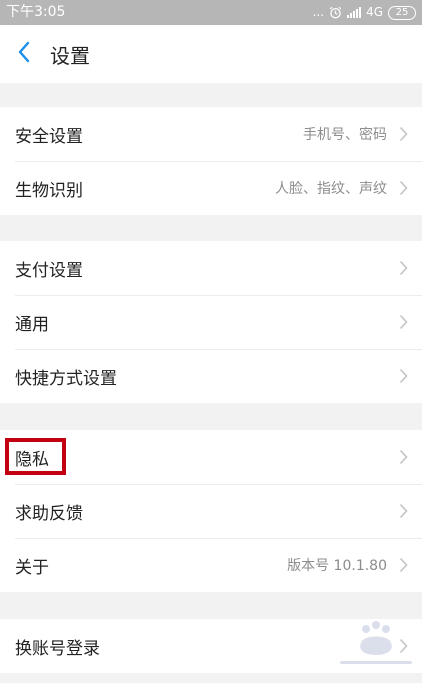 Image resolution: width=422 pixels, height=683 pixels. What do you see at coordinates (211, 12) in the screenshot?
I see `status-bar: 下午3:05 ... 4G 25` at bounding box center [211, 12].